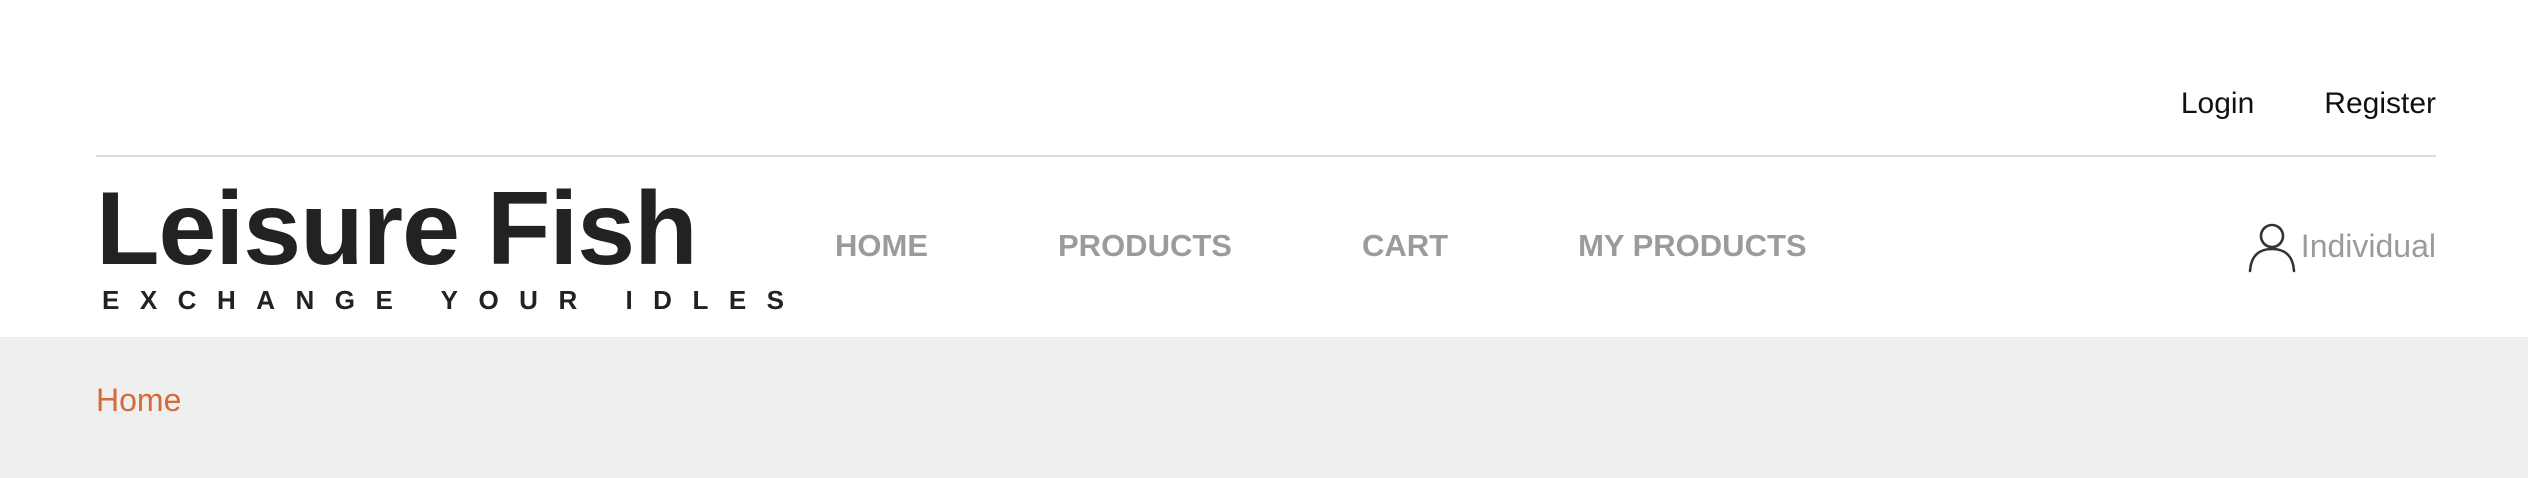  I want to click on register-link: Register, so click(2380, 104).